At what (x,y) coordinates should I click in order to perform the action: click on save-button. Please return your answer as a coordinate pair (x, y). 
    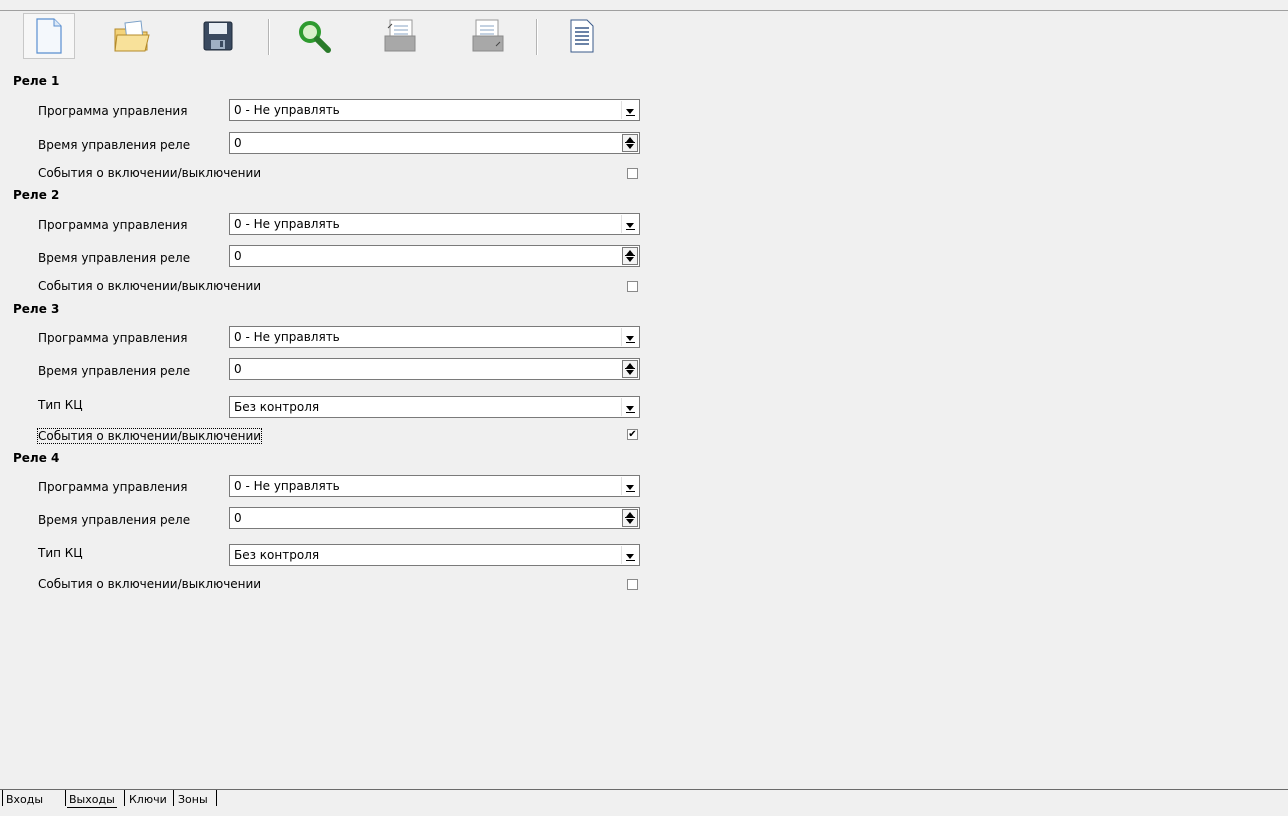
    Looking at the image, I should click on (218, 36).